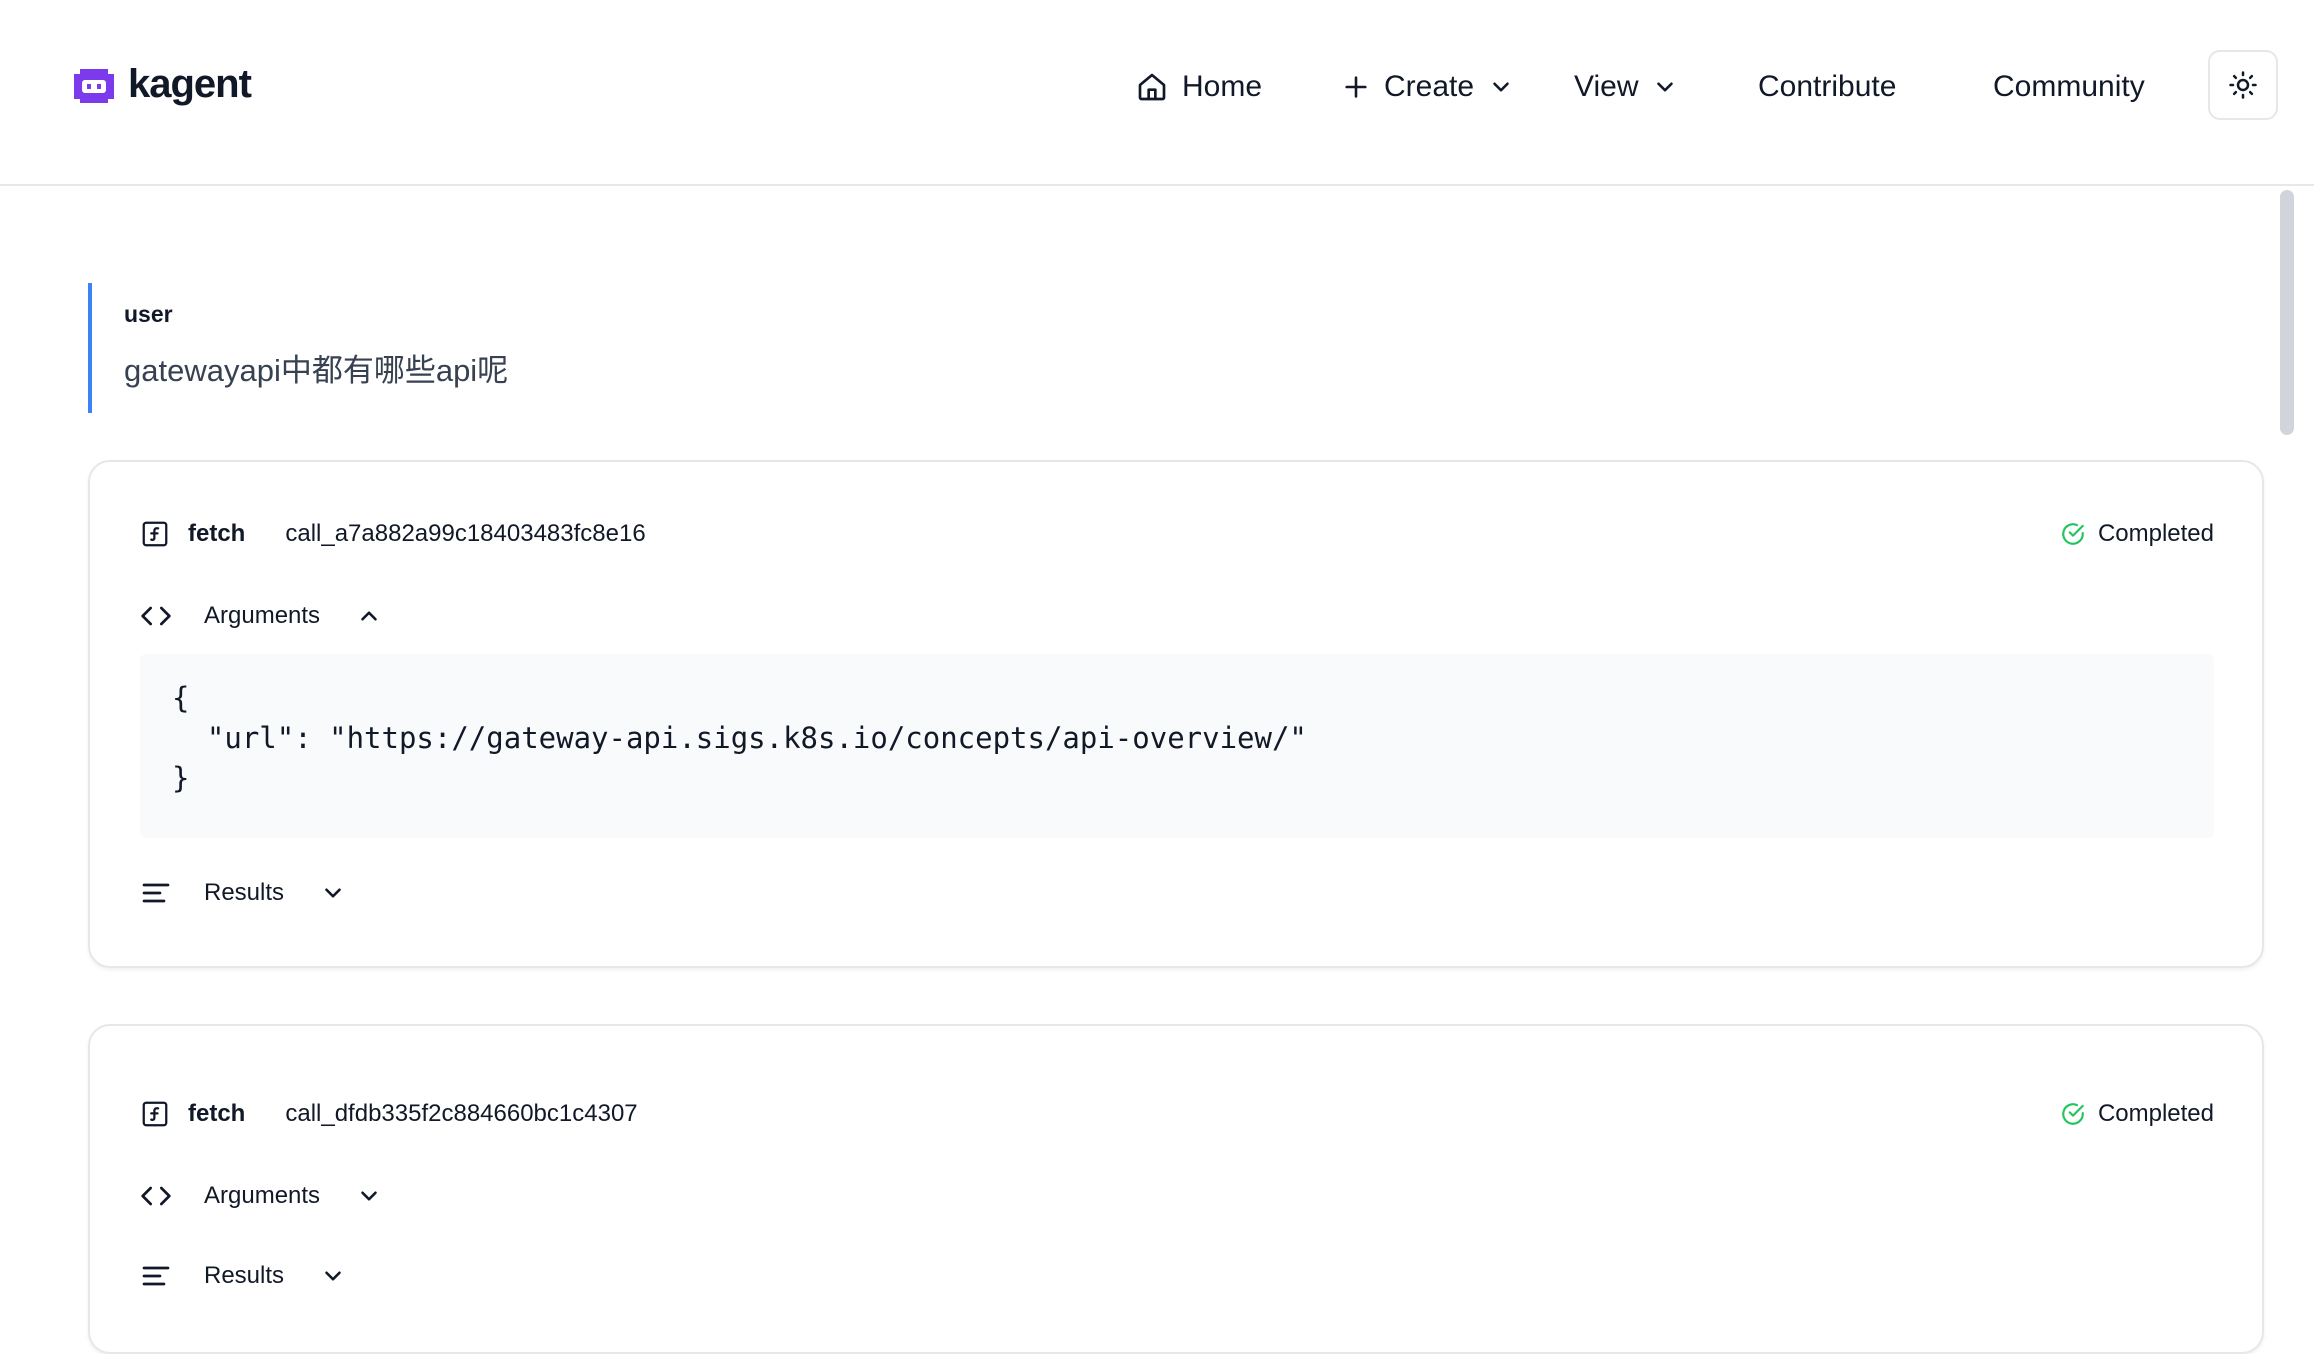 This screenshot has height=1354, width=2314. What do you see at coordinates (190, 84) in the screenshot?
I see `brand-name: kagent` at bounding box center [190, 84].